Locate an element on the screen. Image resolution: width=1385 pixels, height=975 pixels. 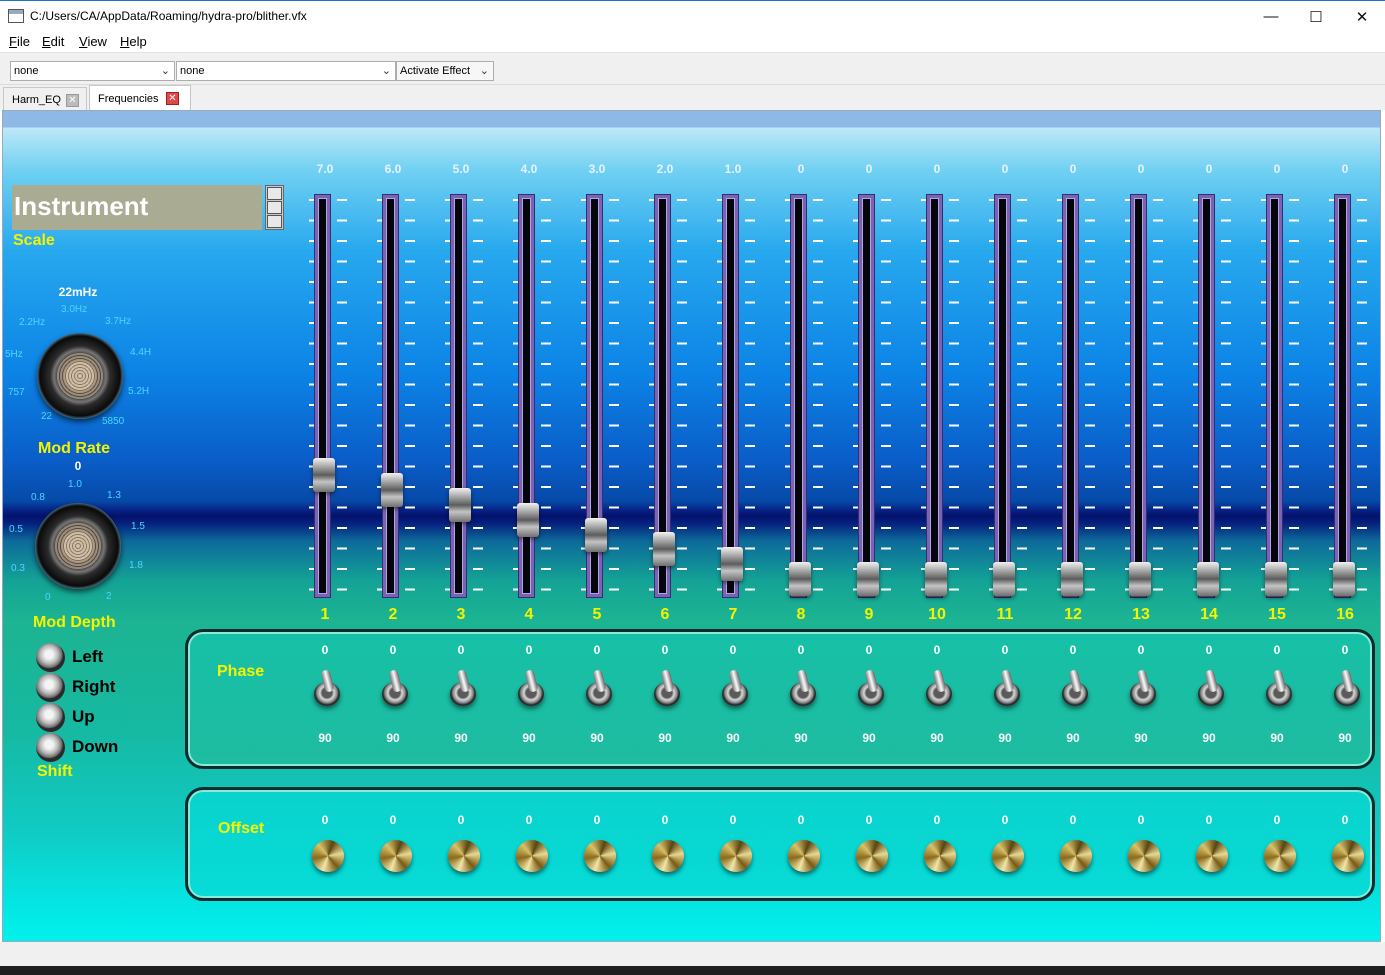
band-number: 15 is located at coordinates (1277, 614).